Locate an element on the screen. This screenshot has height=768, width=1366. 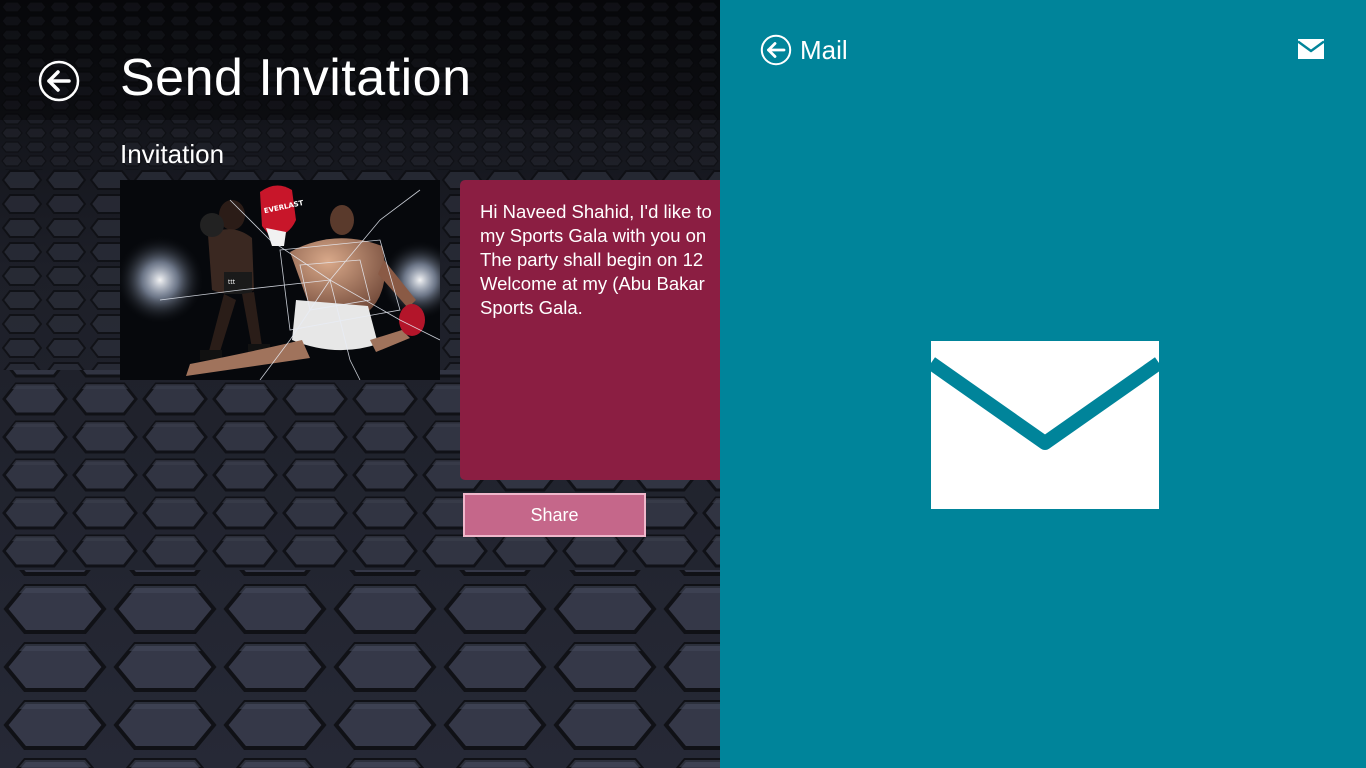
message-line-2: my Sports Gala with you on is located at coordinates (593, 235).